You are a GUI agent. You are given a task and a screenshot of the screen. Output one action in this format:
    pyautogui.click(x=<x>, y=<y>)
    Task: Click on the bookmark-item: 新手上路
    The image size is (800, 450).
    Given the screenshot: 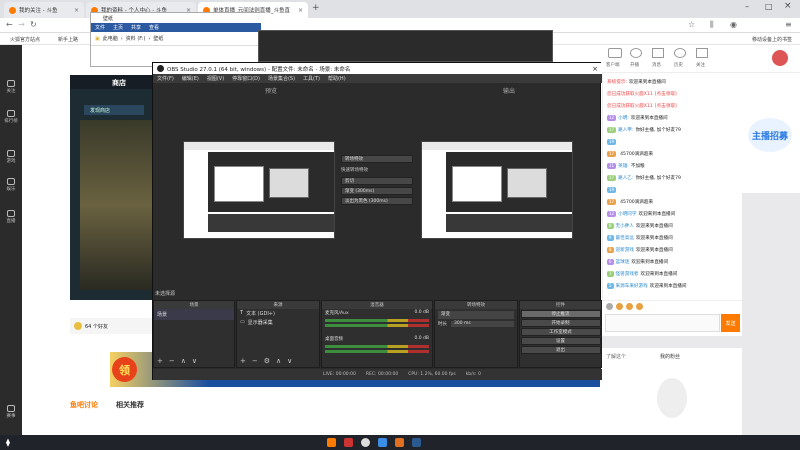 What is the action you would take?
    pyautogui.click(x=68, y=39)
    